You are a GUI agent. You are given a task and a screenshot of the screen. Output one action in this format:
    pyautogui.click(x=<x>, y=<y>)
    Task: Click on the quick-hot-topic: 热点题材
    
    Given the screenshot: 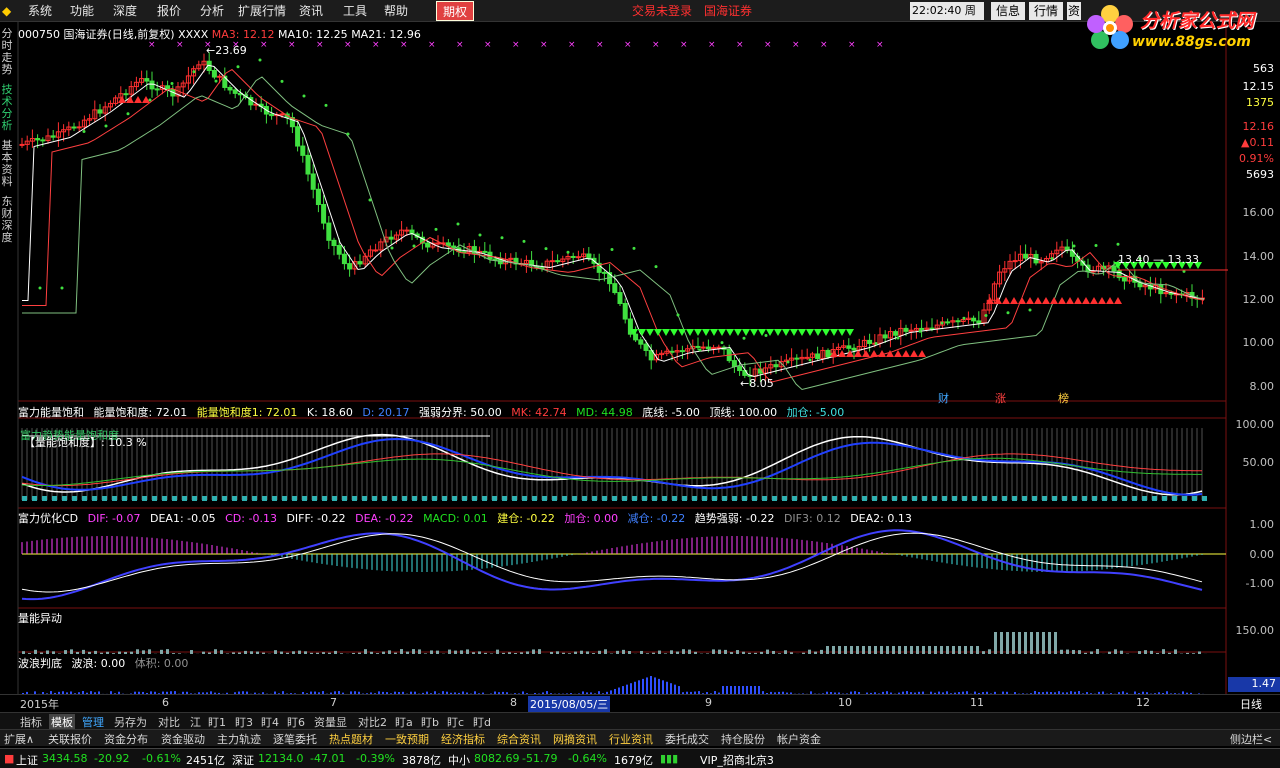 What is the action you would take?
    pyautogui.click(x=351, y=739)
    